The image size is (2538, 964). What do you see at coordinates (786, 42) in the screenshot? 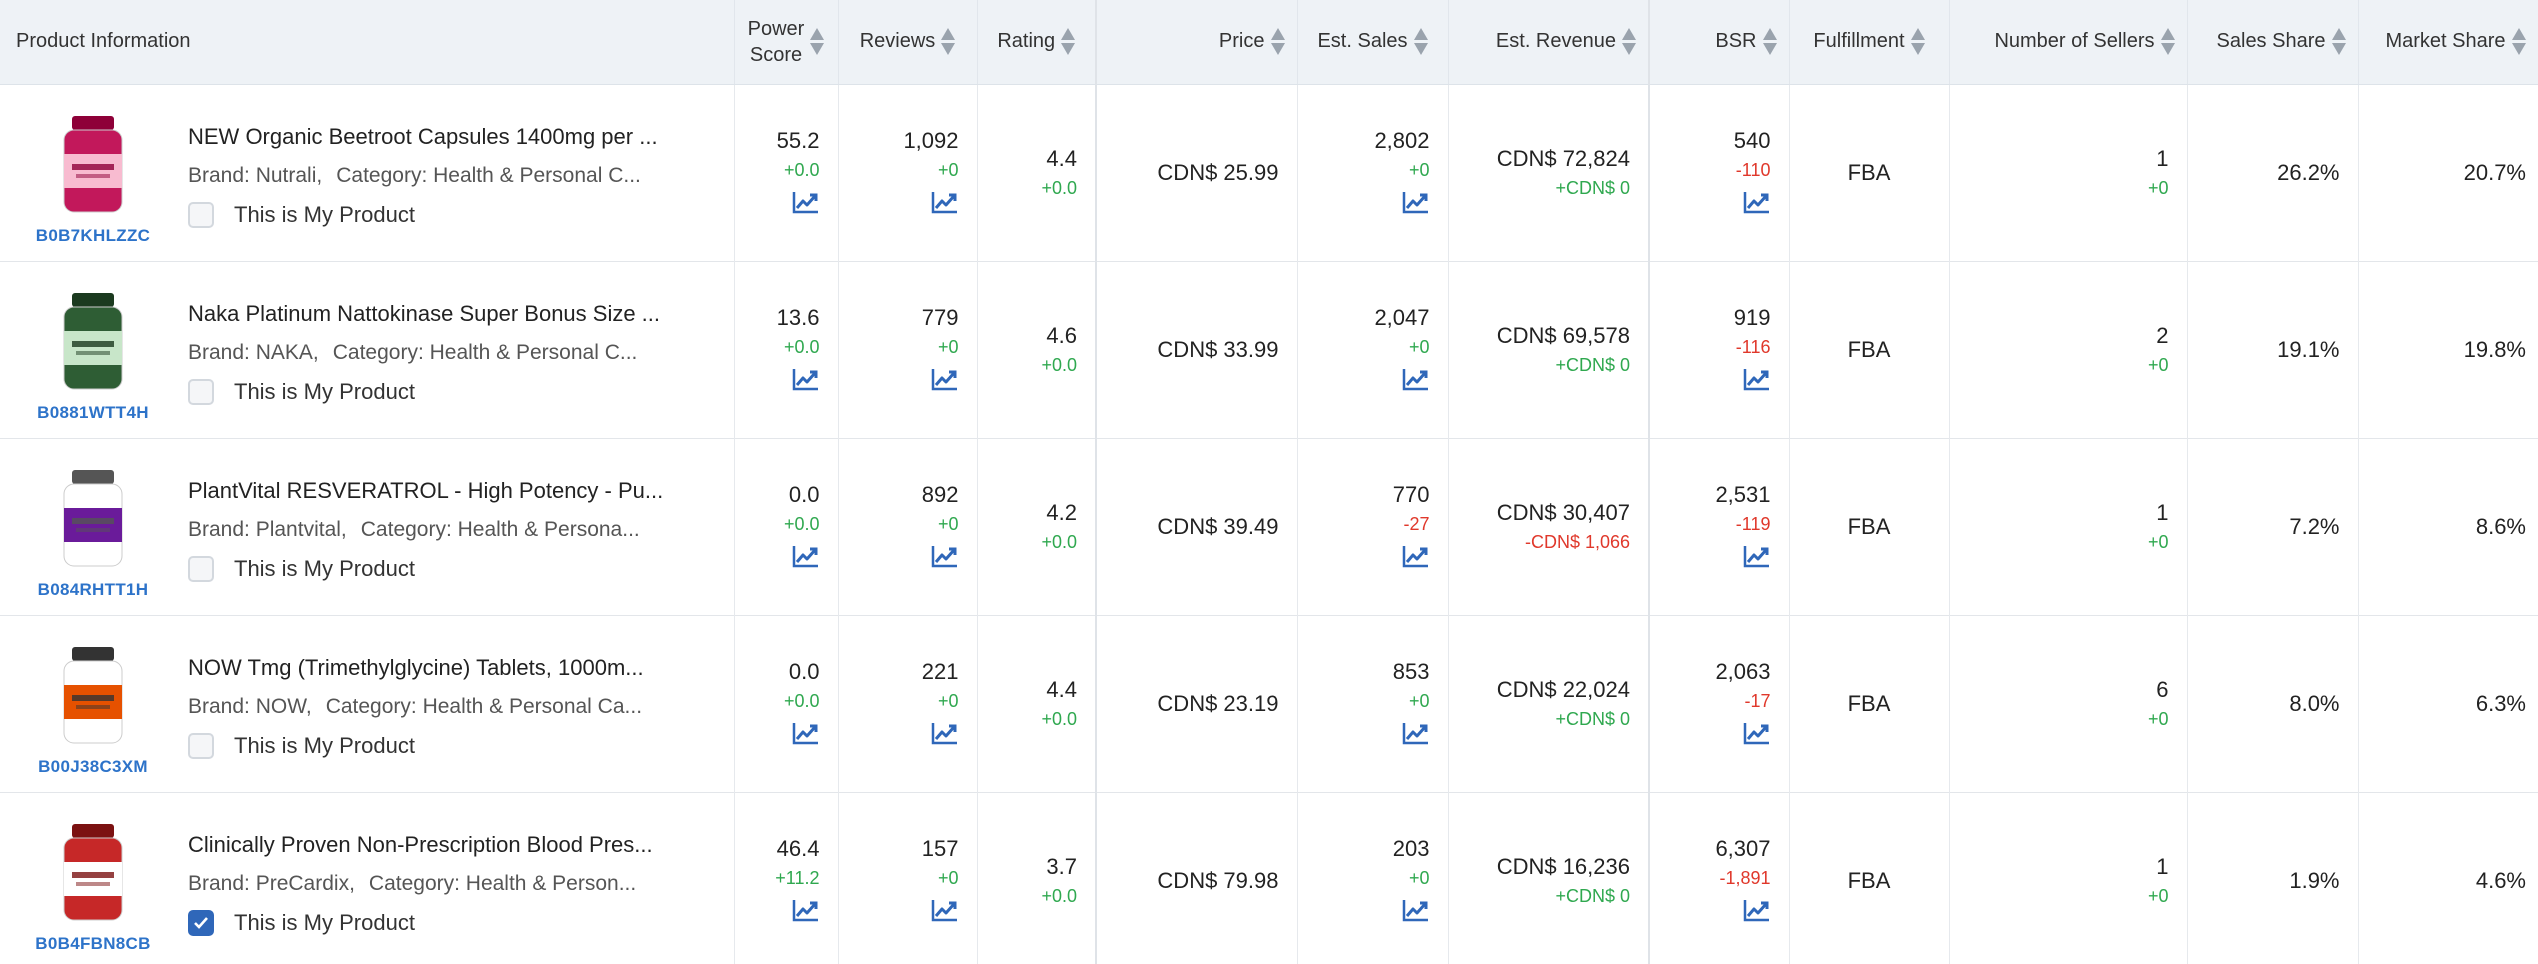
I see `header-power-score: Power Score` at bounding box center [786, 42].